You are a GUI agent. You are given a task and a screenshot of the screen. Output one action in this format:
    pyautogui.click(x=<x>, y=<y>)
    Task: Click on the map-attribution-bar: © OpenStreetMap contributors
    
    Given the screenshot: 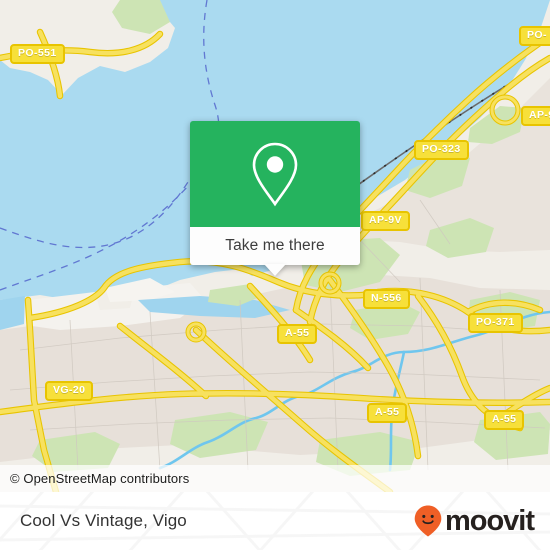 What is the action you would take?
    pyautogui.click(x=275, y=478)
    